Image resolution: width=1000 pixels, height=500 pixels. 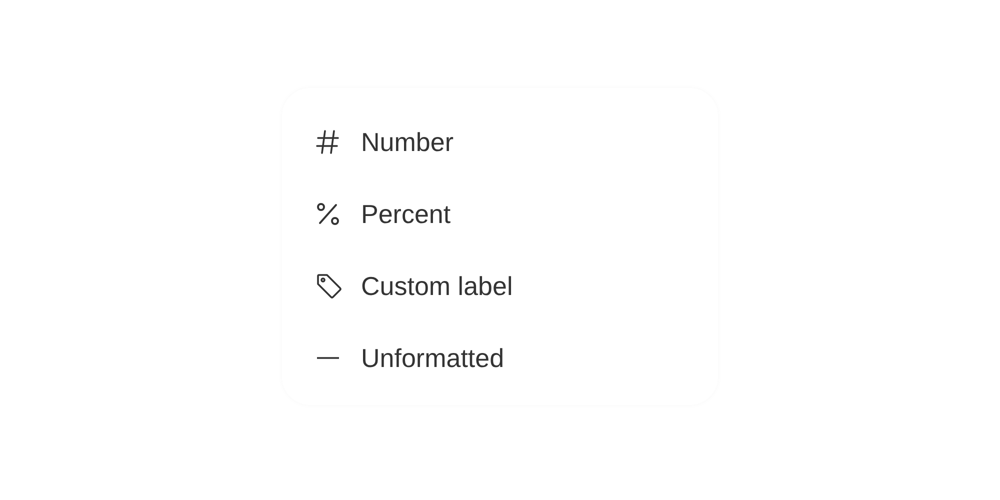 I want to click on menu-item: Unformatted, so click(x=517, y=358).